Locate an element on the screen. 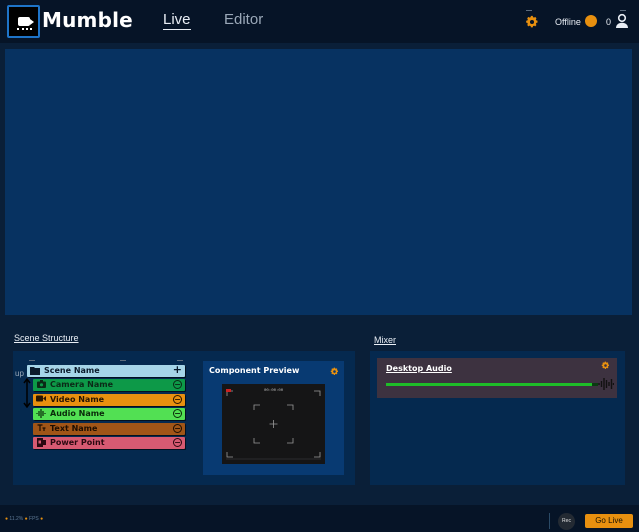 This screenshot has height=532, width=639. scene-item-label: Scene Name is located at coordinates (72, 370).